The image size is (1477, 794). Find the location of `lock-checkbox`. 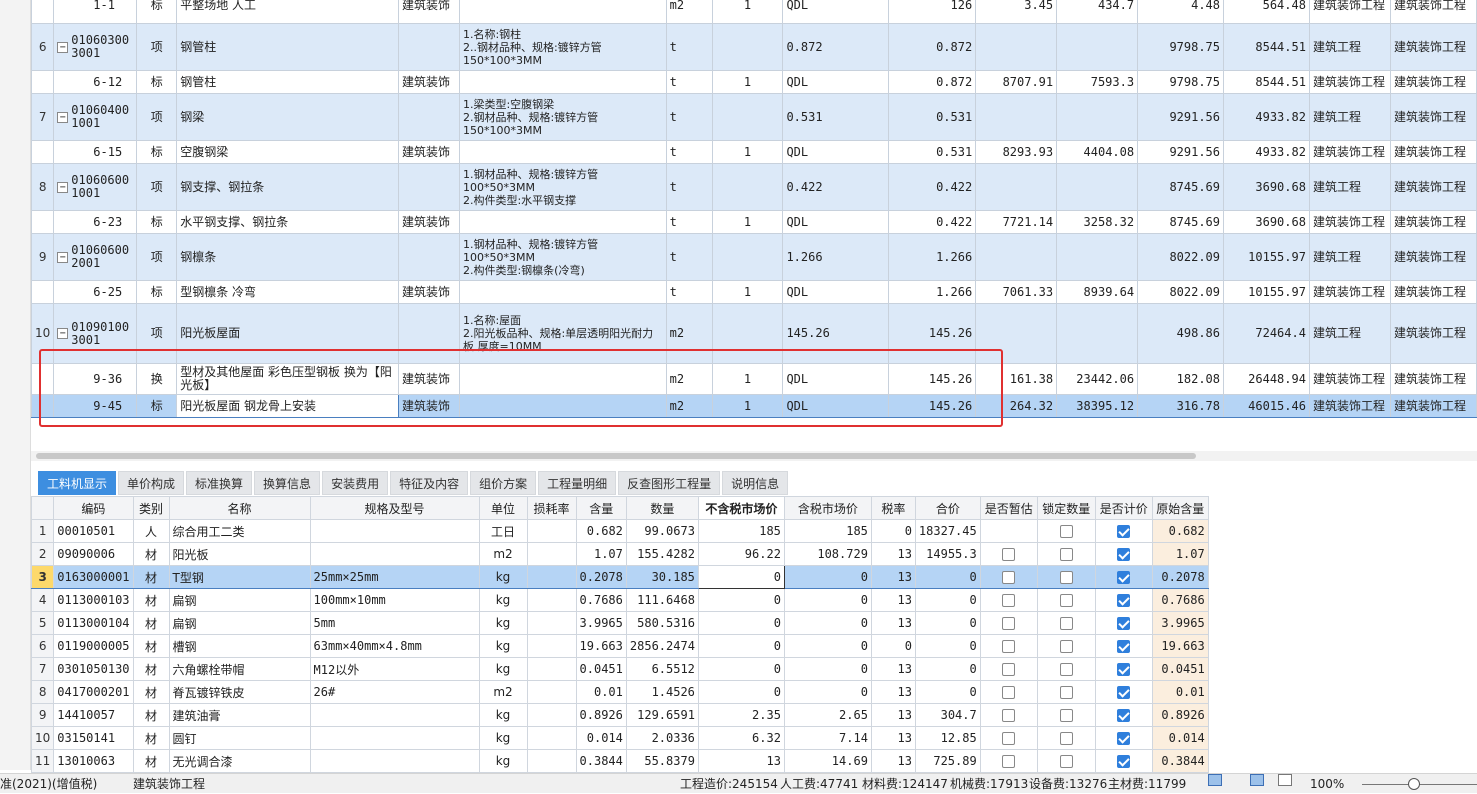

lock-checkbox is located at coordinates (1066, 669).